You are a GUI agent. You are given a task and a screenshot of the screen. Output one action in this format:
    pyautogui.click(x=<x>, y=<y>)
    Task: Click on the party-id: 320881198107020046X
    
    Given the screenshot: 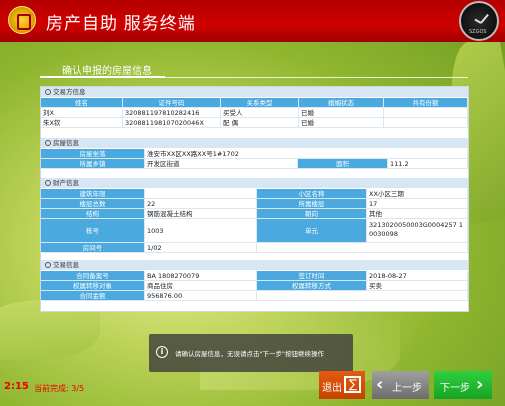 What is the action you would take?
    pyautogui.click(x=172, y=123)
    